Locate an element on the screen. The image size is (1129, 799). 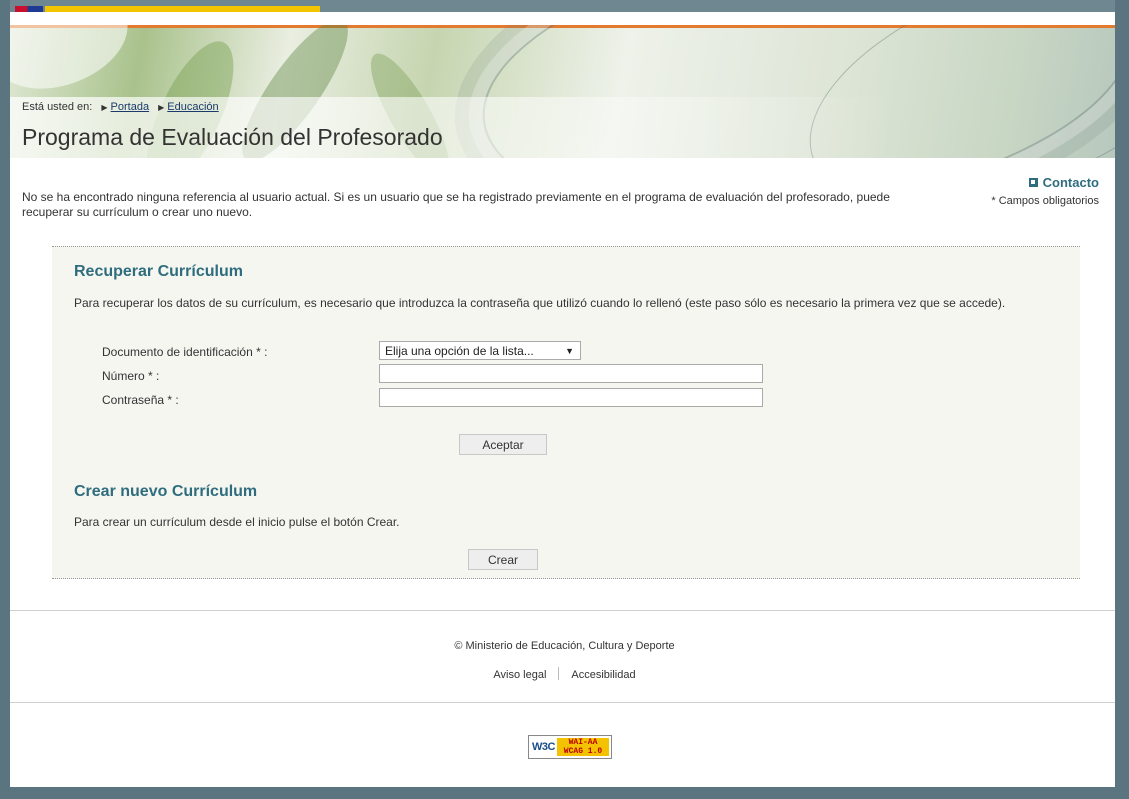
contact-link: Contacto is located at coordinates (1063, 182).